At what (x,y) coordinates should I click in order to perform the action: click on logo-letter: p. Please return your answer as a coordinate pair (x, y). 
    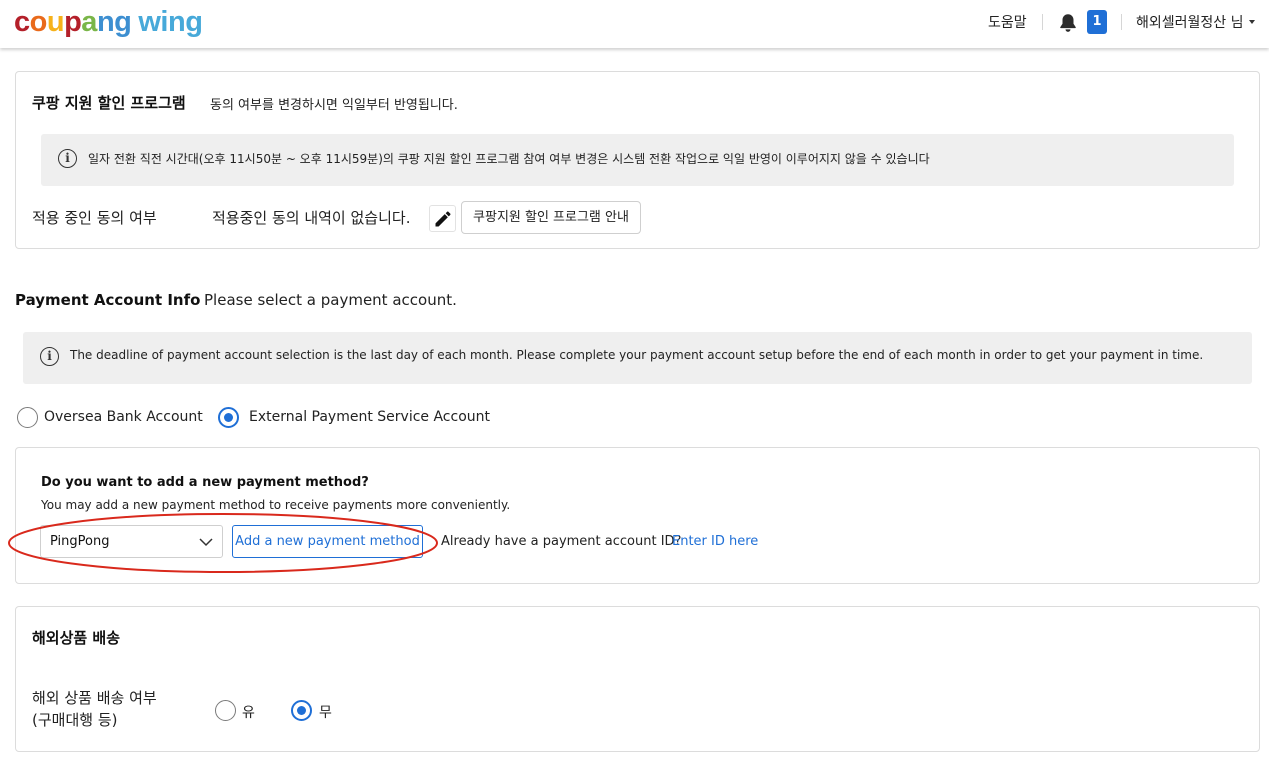
    Looking at the image, I should click on (73, 22).